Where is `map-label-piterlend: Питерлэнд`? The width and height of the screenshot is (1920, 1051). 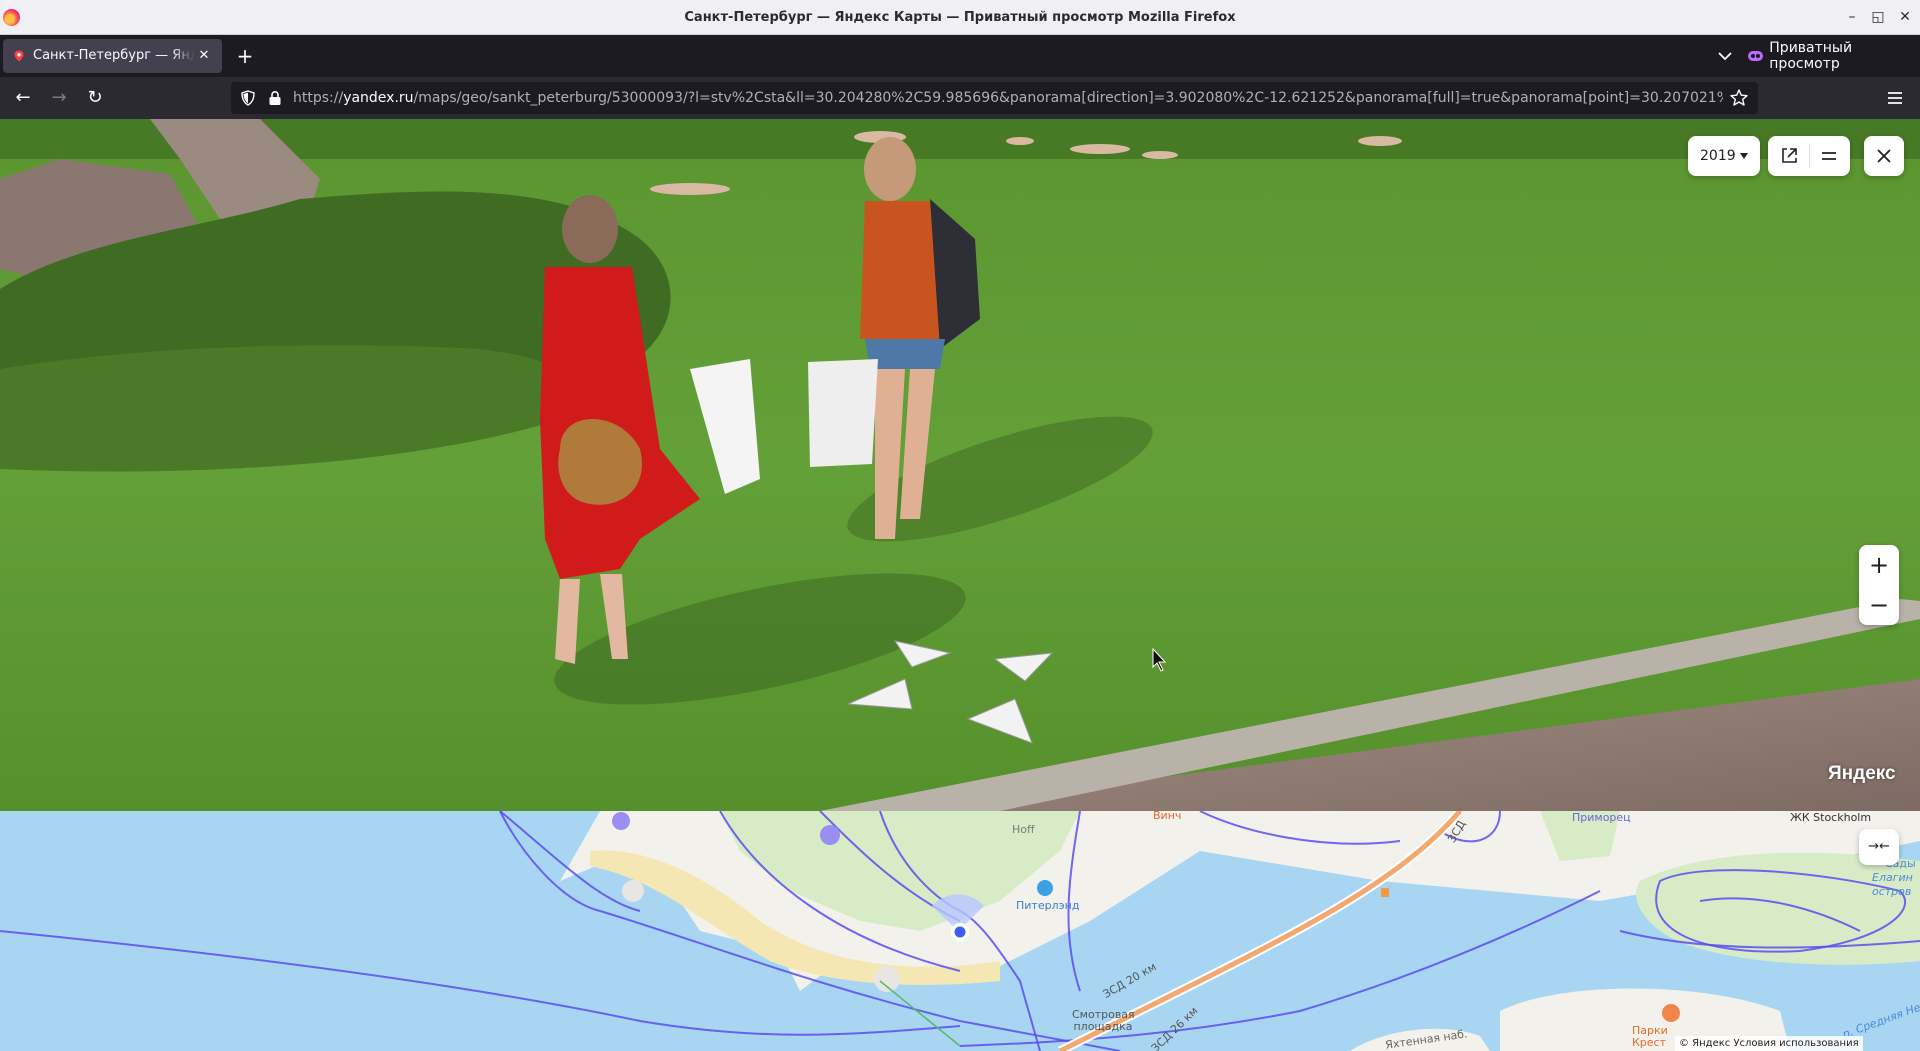 map-label-piterlend: Питерлэнд is located at coordinates (1048, 905).